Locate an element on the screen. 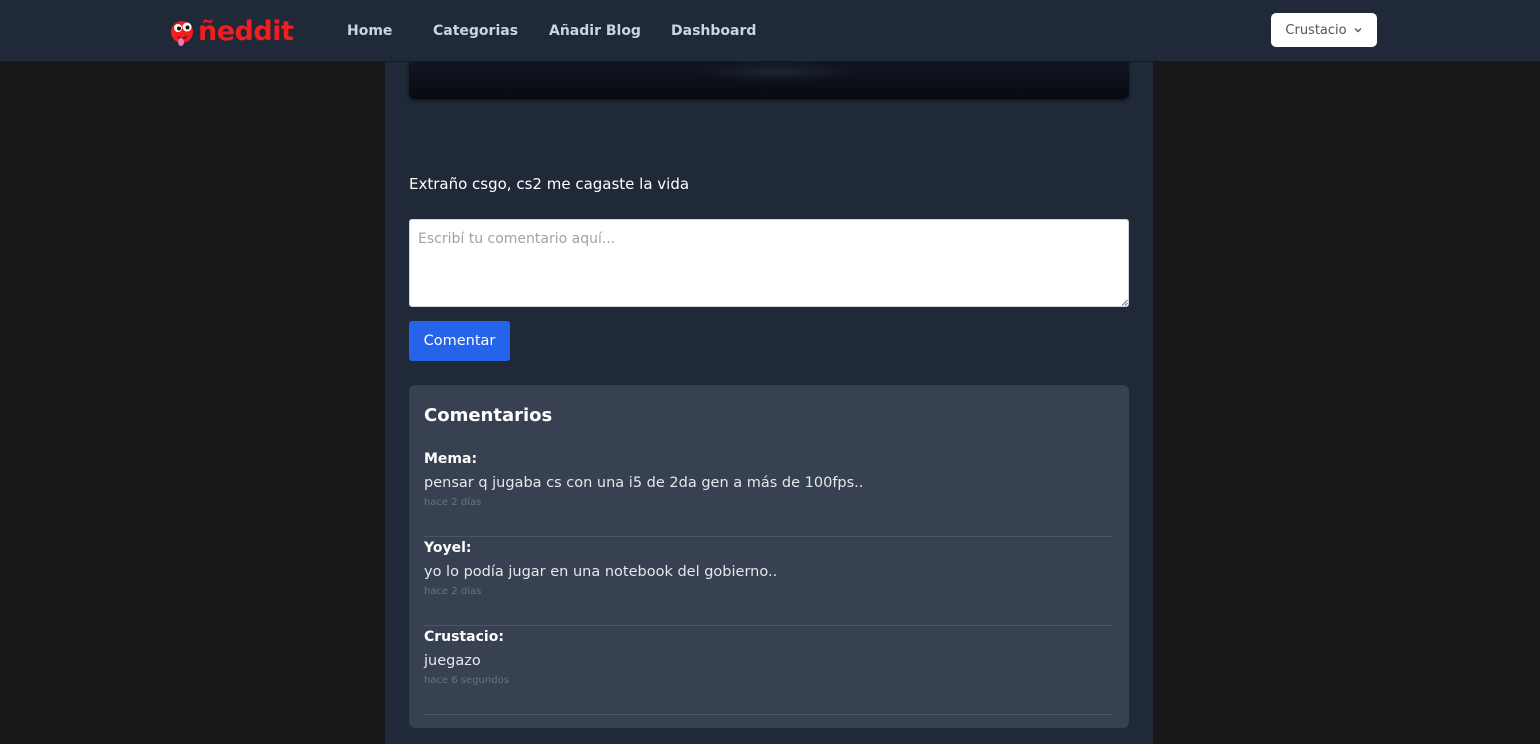 Image resolution: width=1540 pixels, height=744 pixels. nav-link-dashboard: Dashboard is located at coordinates (713, 31).